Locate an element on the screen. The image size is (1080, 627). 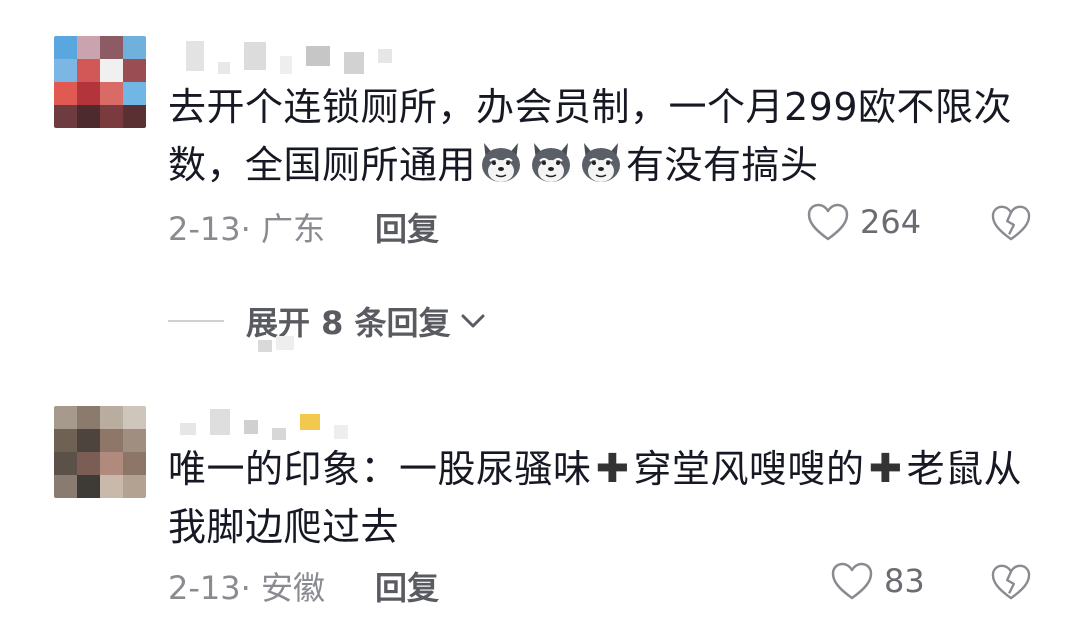
divider-line is located at coordinates (196, 321).